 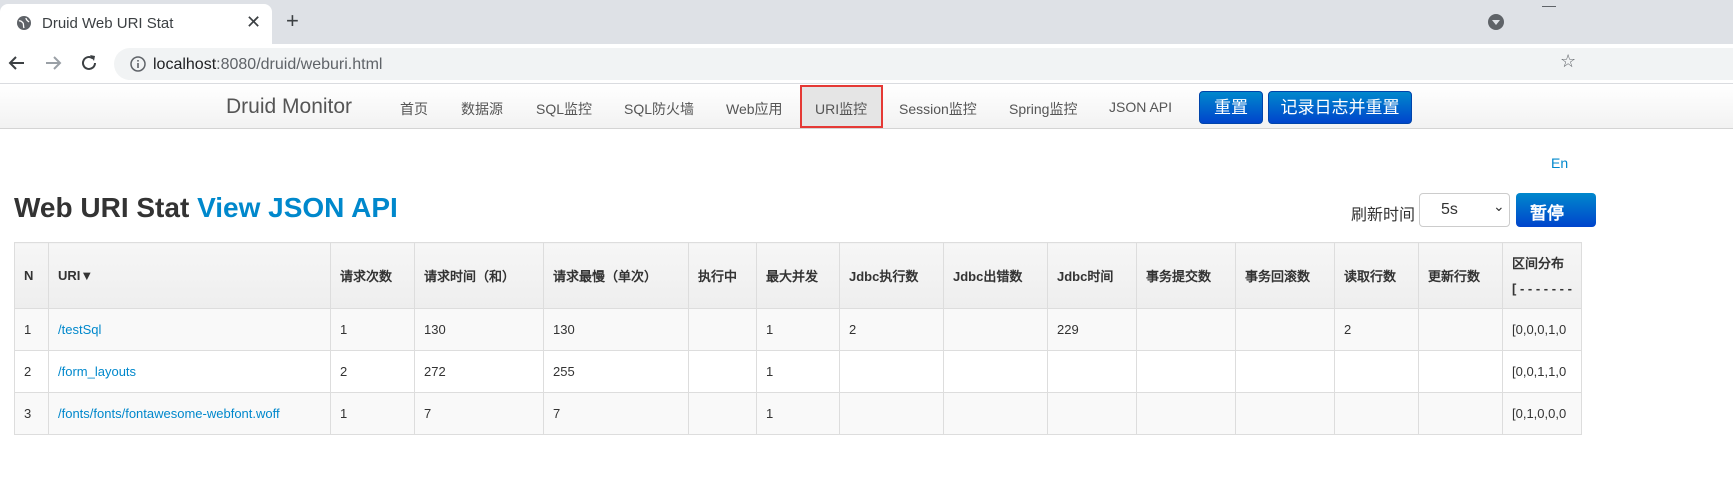 I want to click on col-header: 事务回滚数, so click(x=1285, y=275).